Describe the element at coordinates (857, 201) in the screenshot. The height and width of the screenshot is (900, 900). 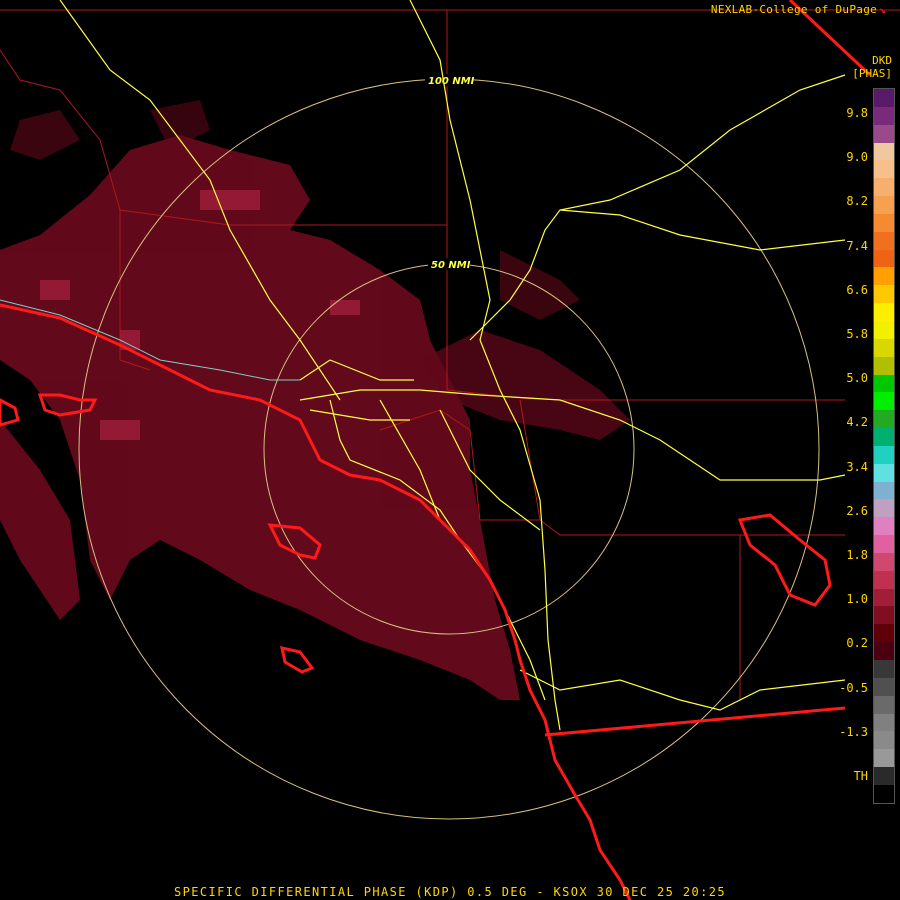
I see `scale-tick-label: 8.2` at that location.